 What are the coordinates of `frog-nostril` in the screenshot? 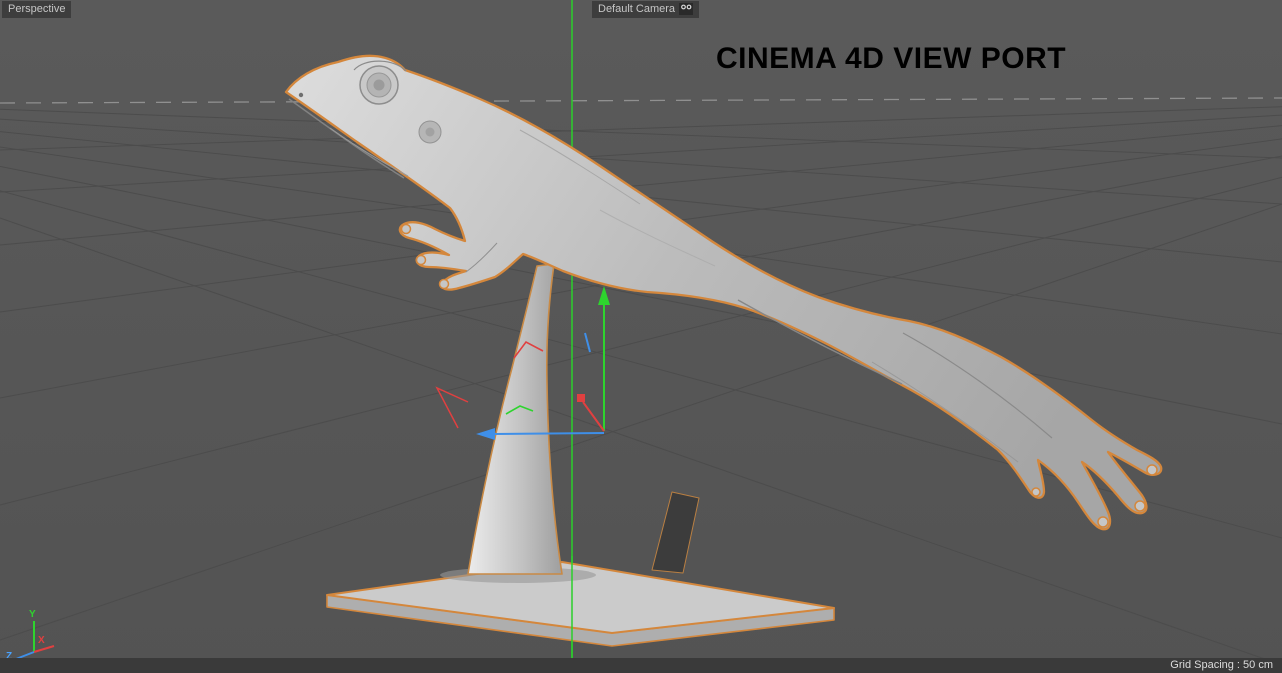 It's located at (301, 95).